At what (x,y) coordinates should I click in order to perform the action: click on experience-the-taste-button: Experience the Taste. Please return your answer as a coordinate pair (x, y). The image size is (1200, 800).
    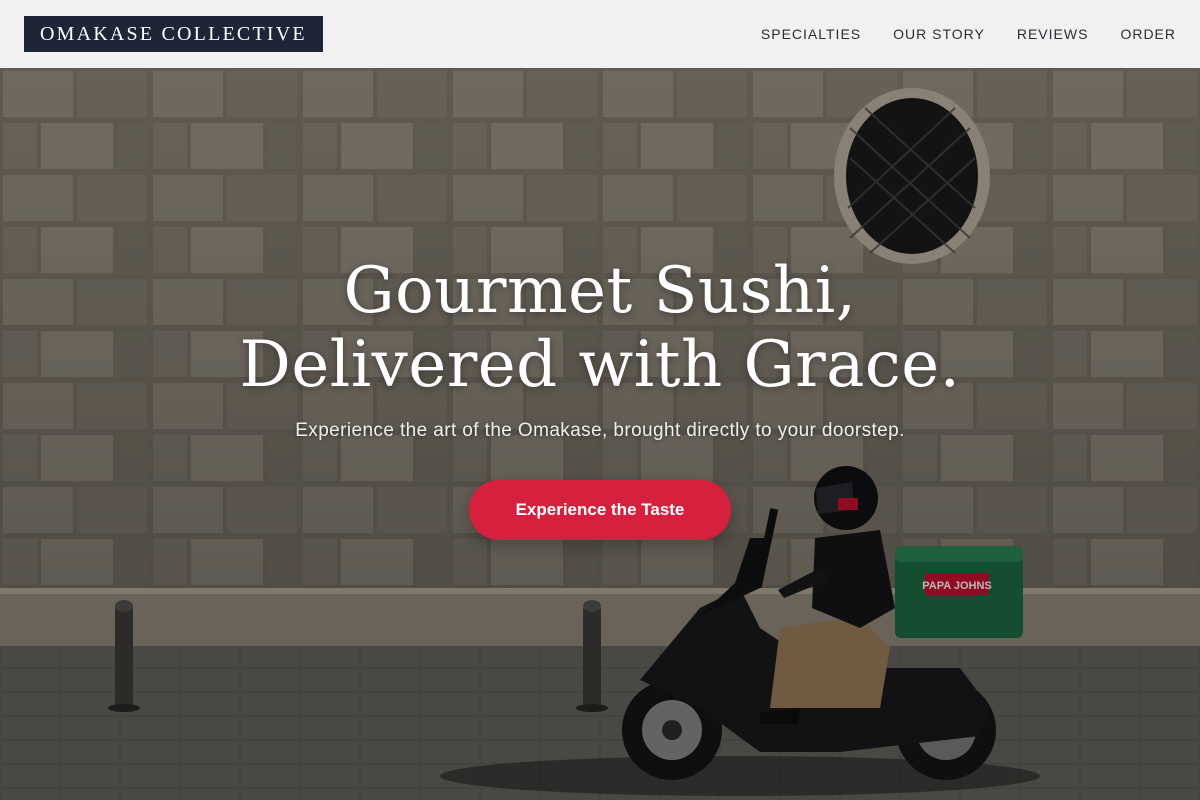
    Looking at the image, I should click on (600, 510).